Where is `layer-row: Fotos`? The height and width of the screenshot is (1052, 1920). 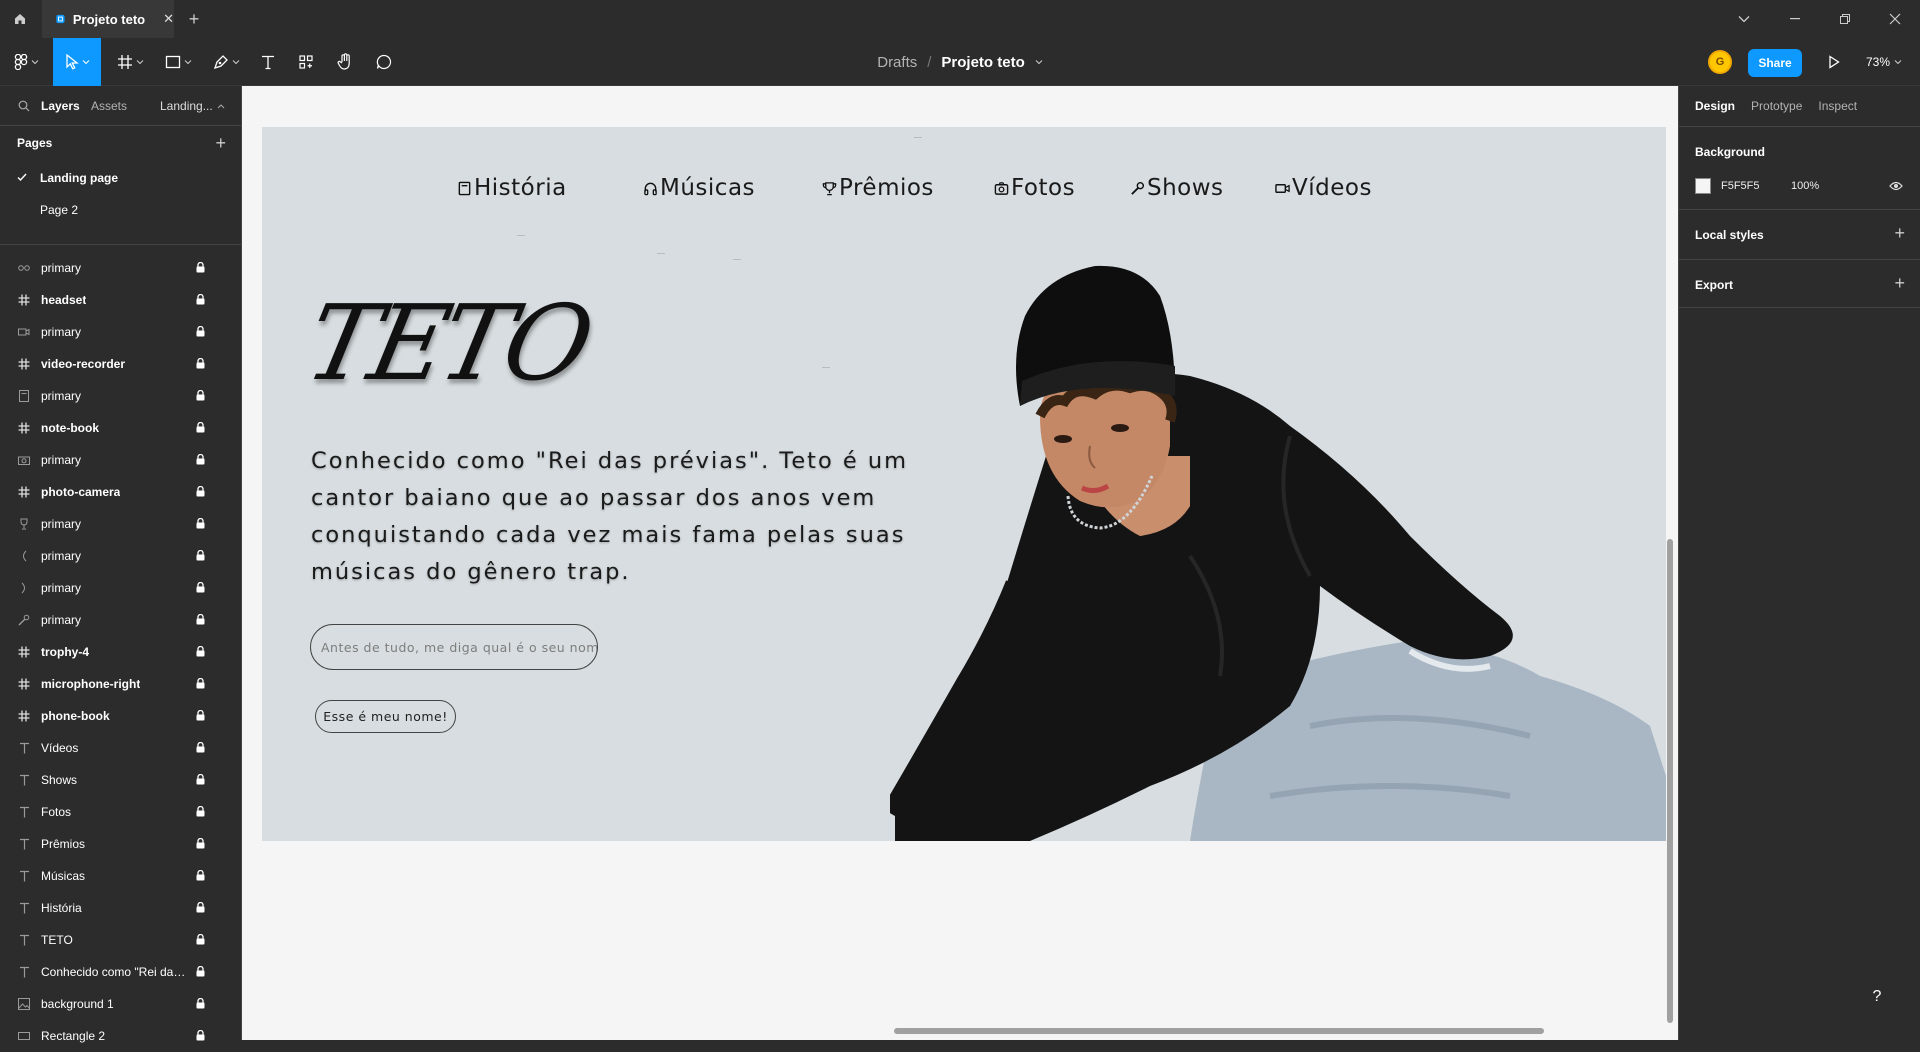
layer-row: Fotos is located at coordinates (121, 812).